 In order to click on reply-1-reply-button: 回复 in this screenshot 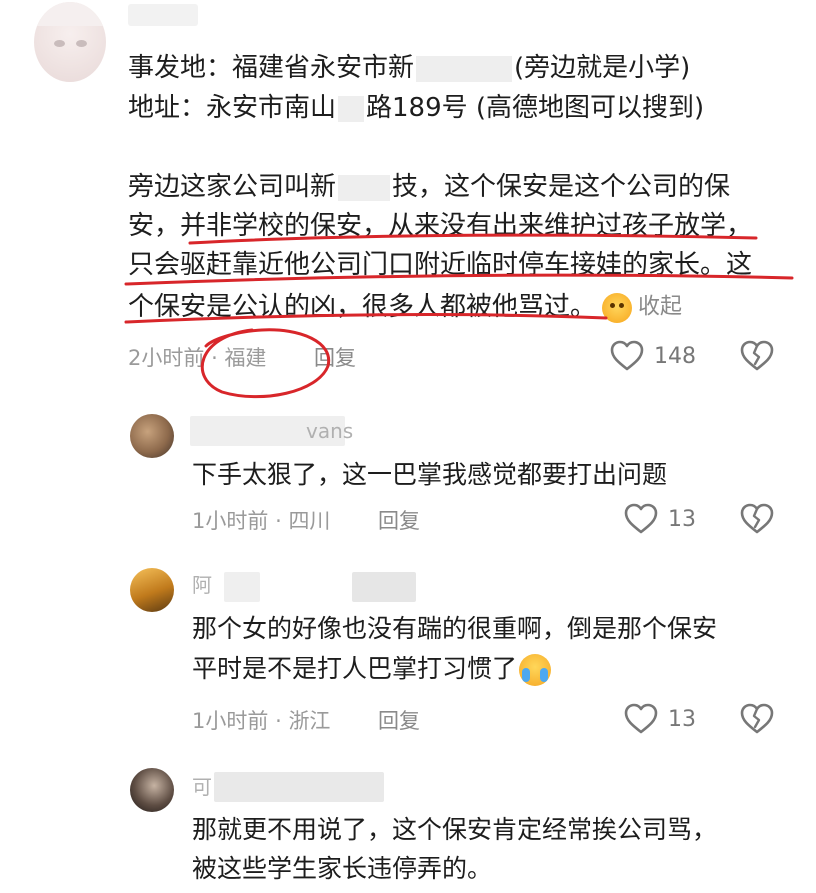, I will do `click(399, 521)`.